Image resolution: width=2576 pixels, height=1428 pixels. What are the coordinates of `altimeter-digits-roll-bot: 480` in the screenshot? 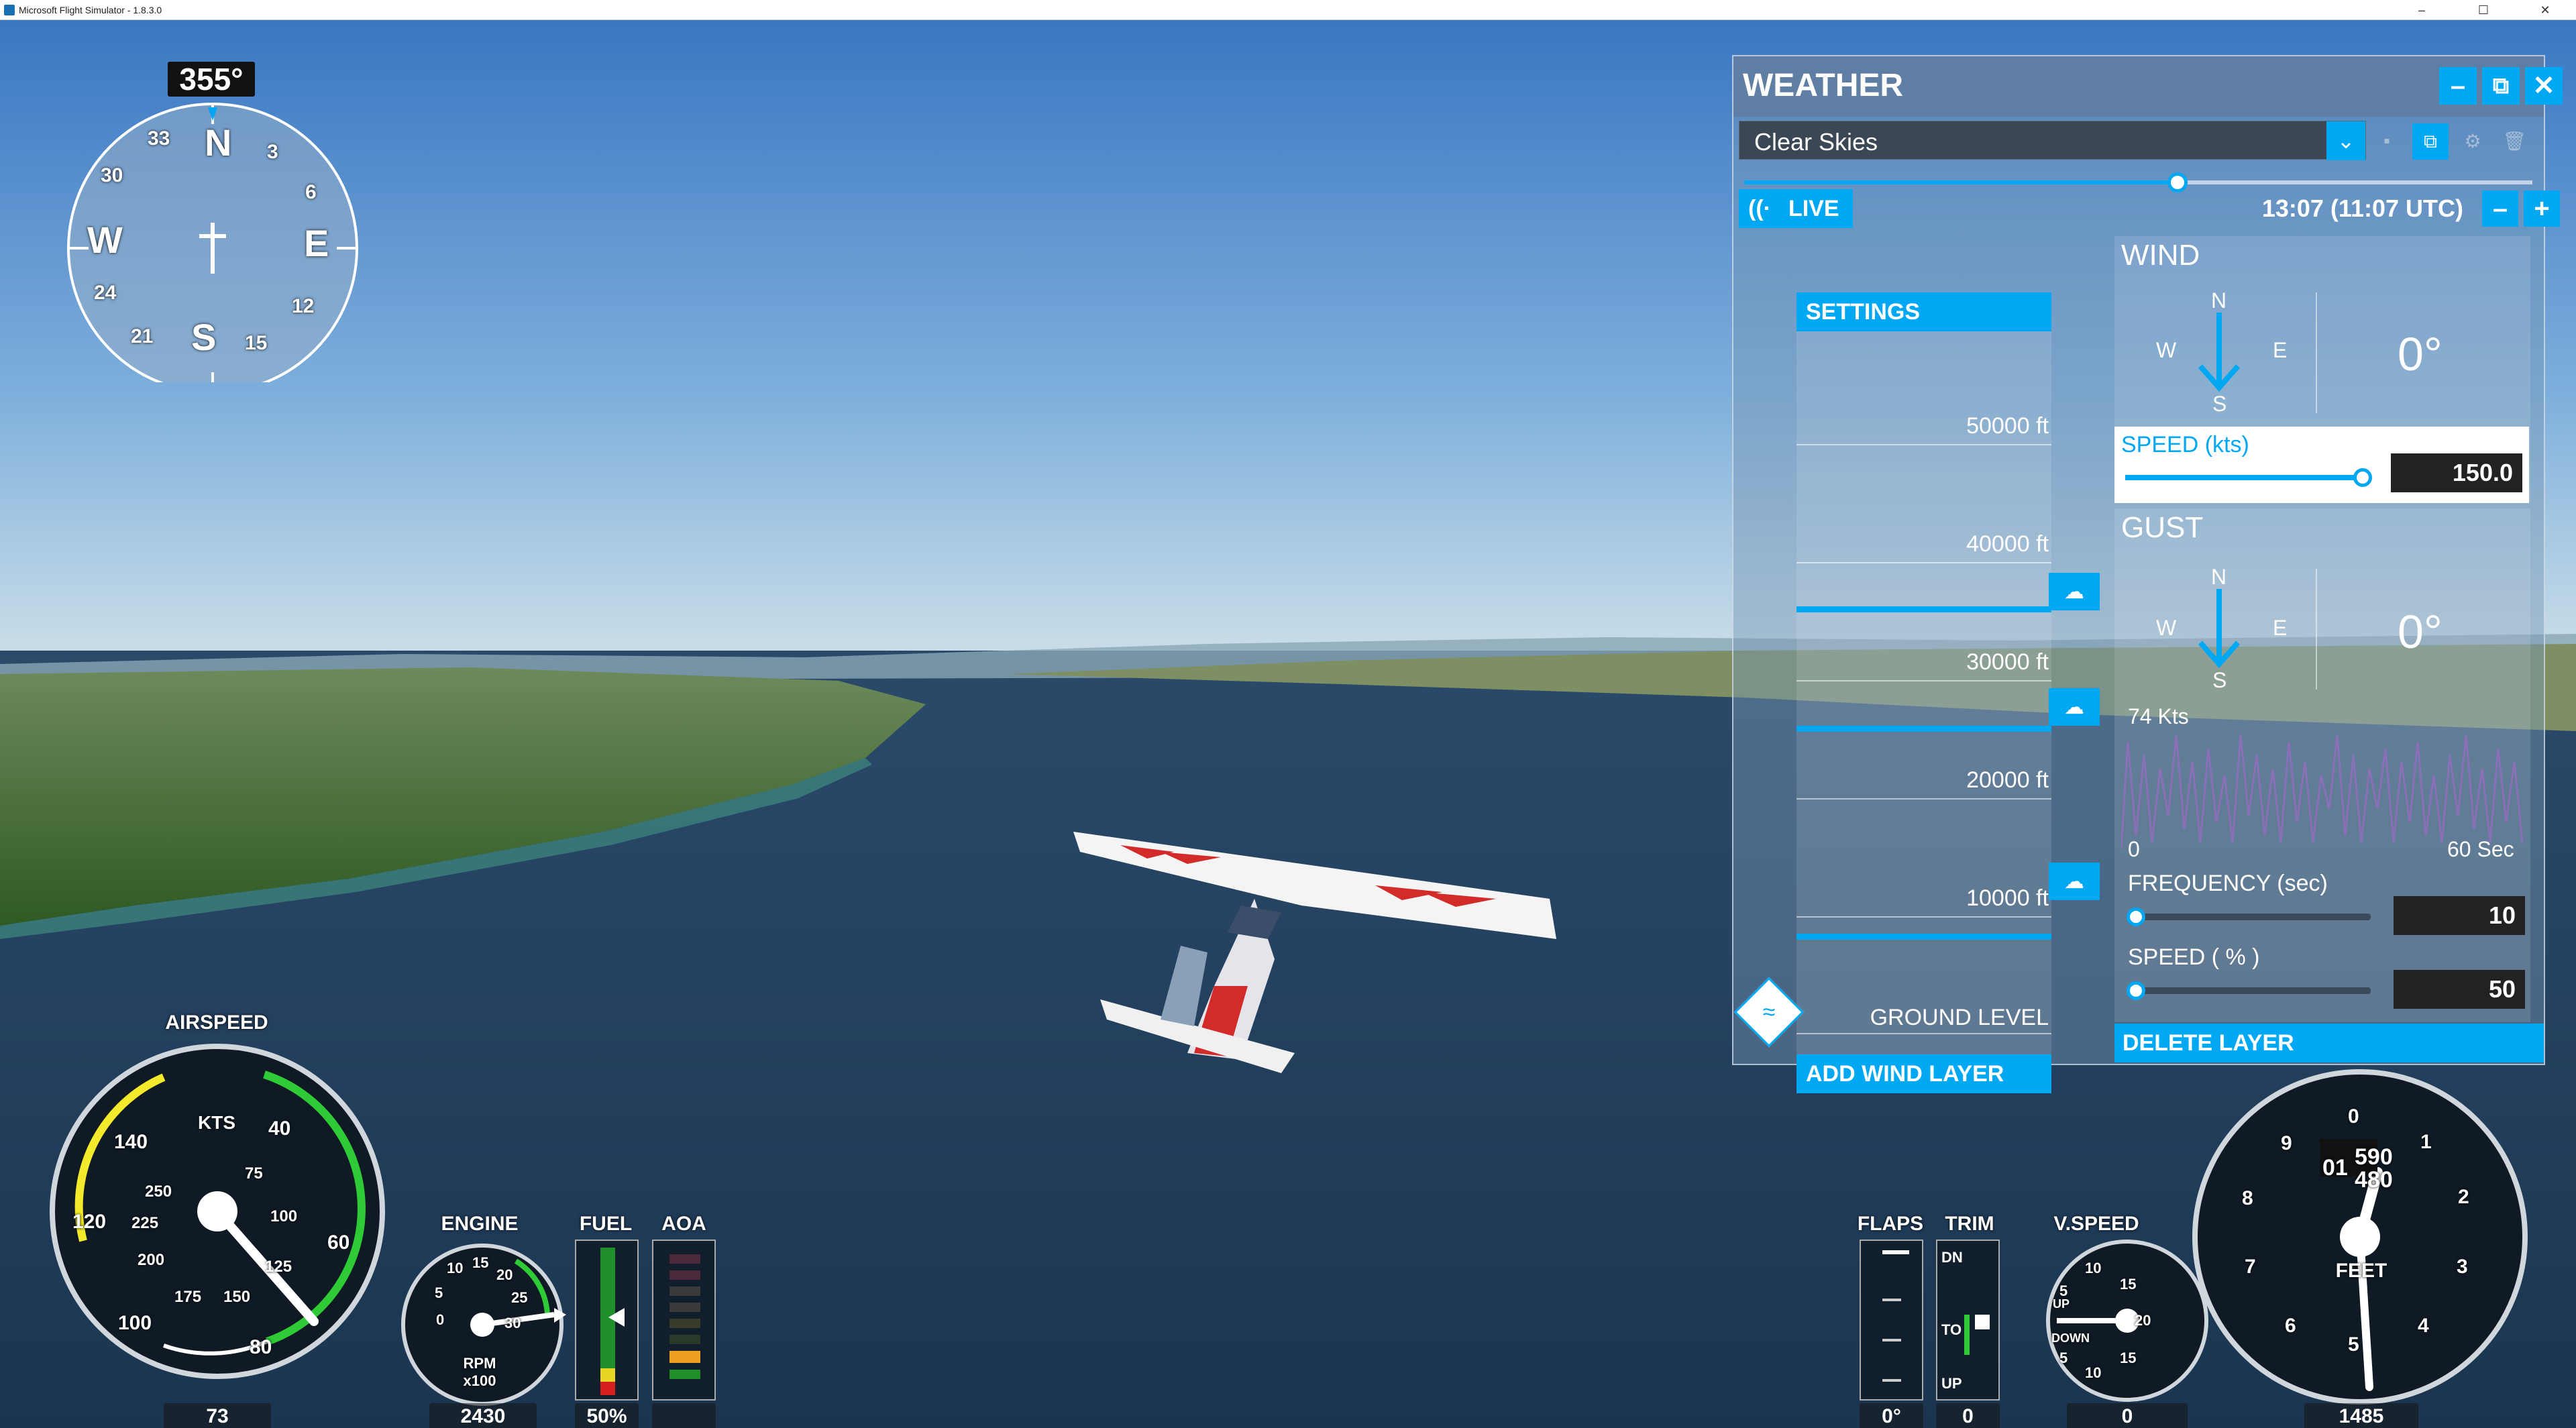 It's located at (2374, 1180).